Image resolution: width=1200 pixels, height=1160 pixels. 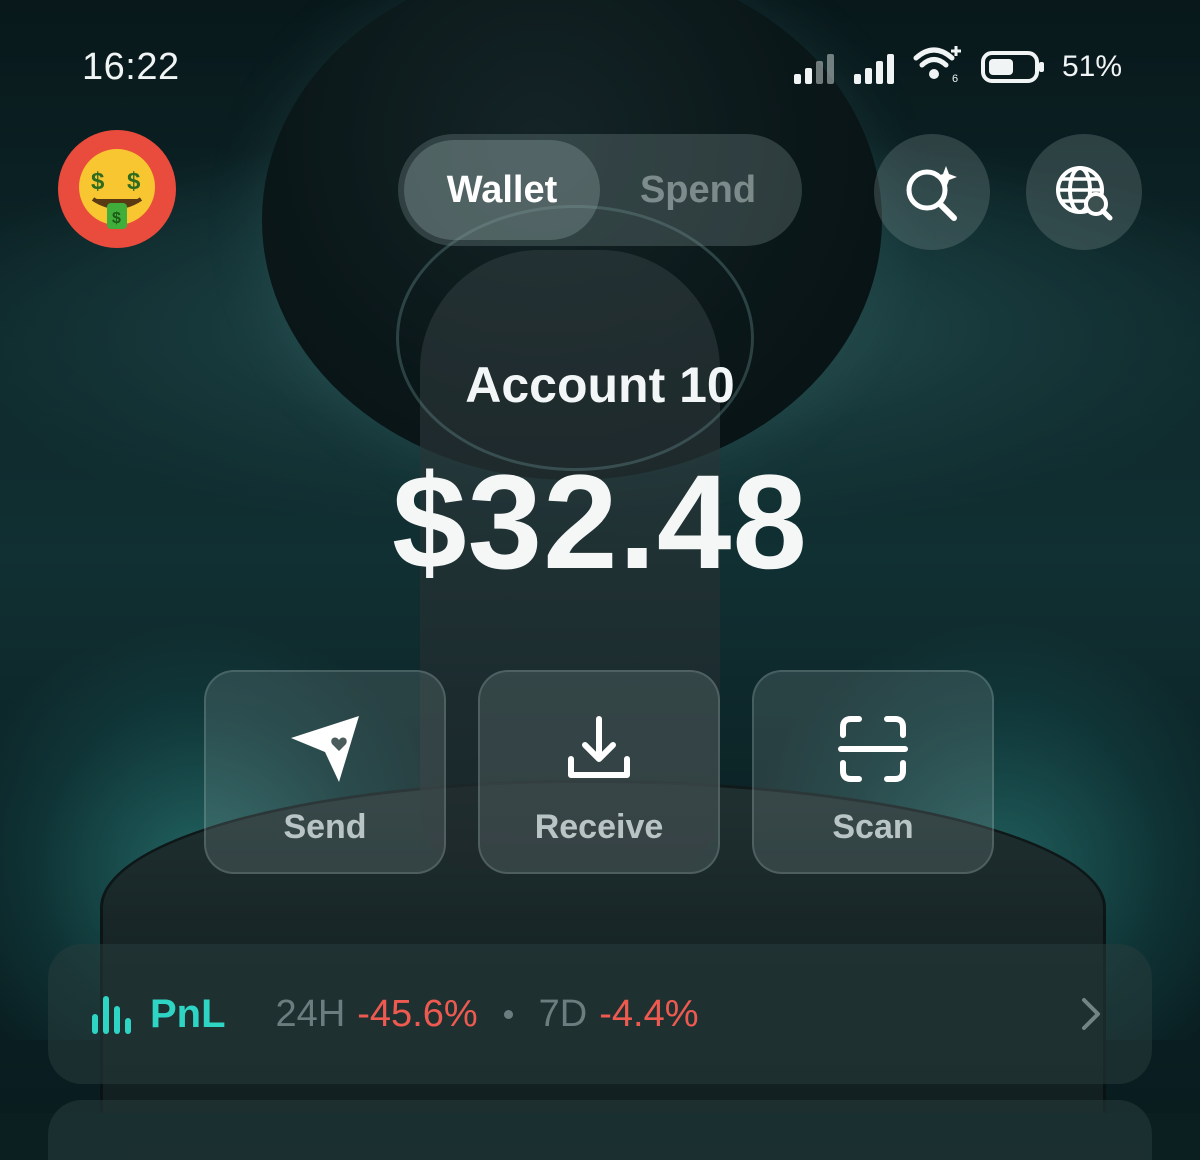 I want to click on send-button: Send, so click(x=325, y=772).